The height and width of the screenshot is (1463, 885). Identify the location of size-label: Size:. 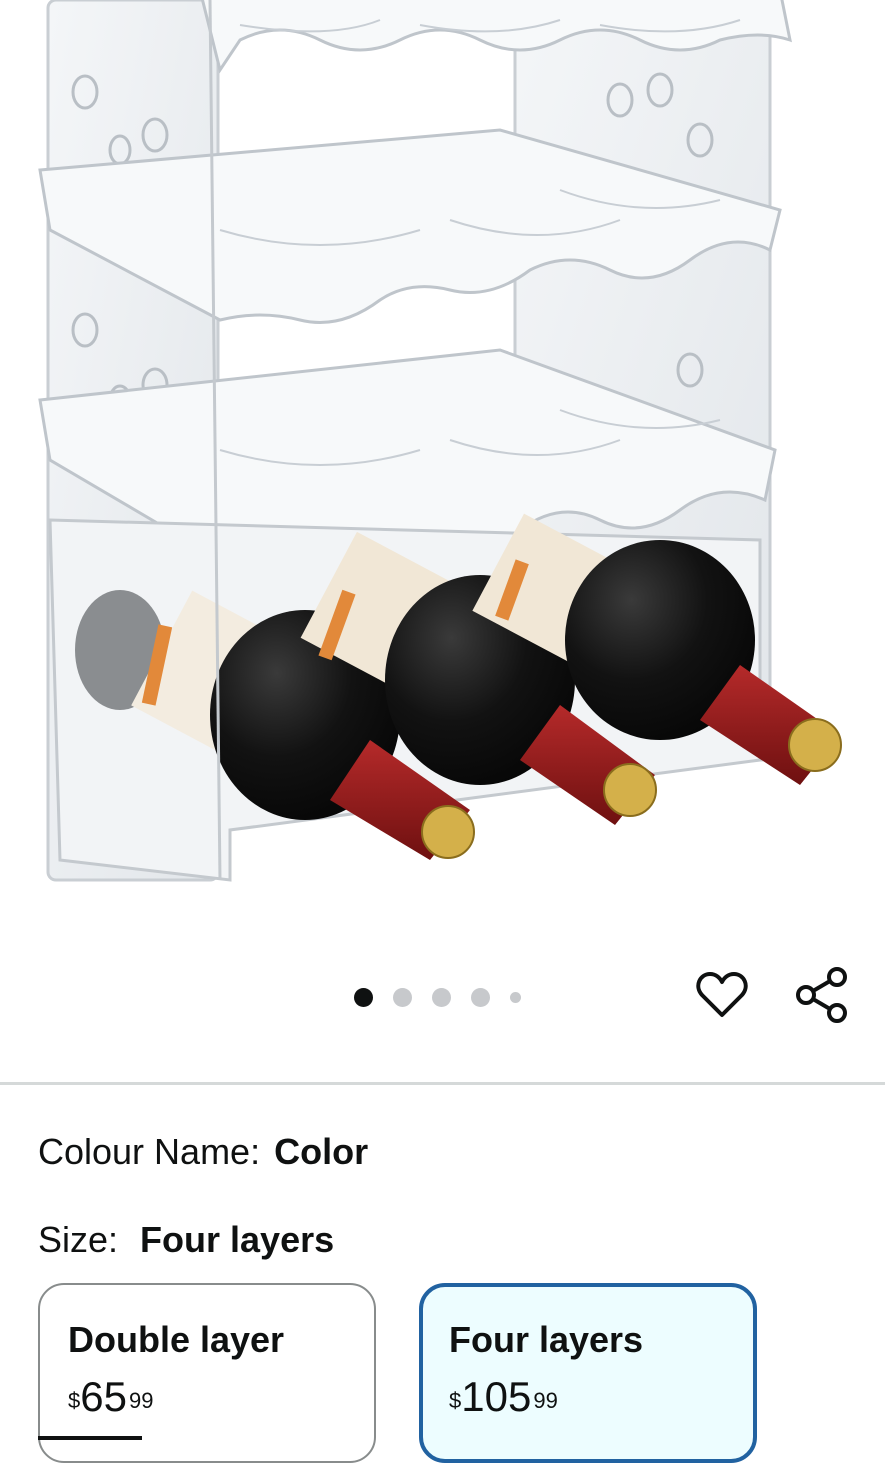
(78, 1239).